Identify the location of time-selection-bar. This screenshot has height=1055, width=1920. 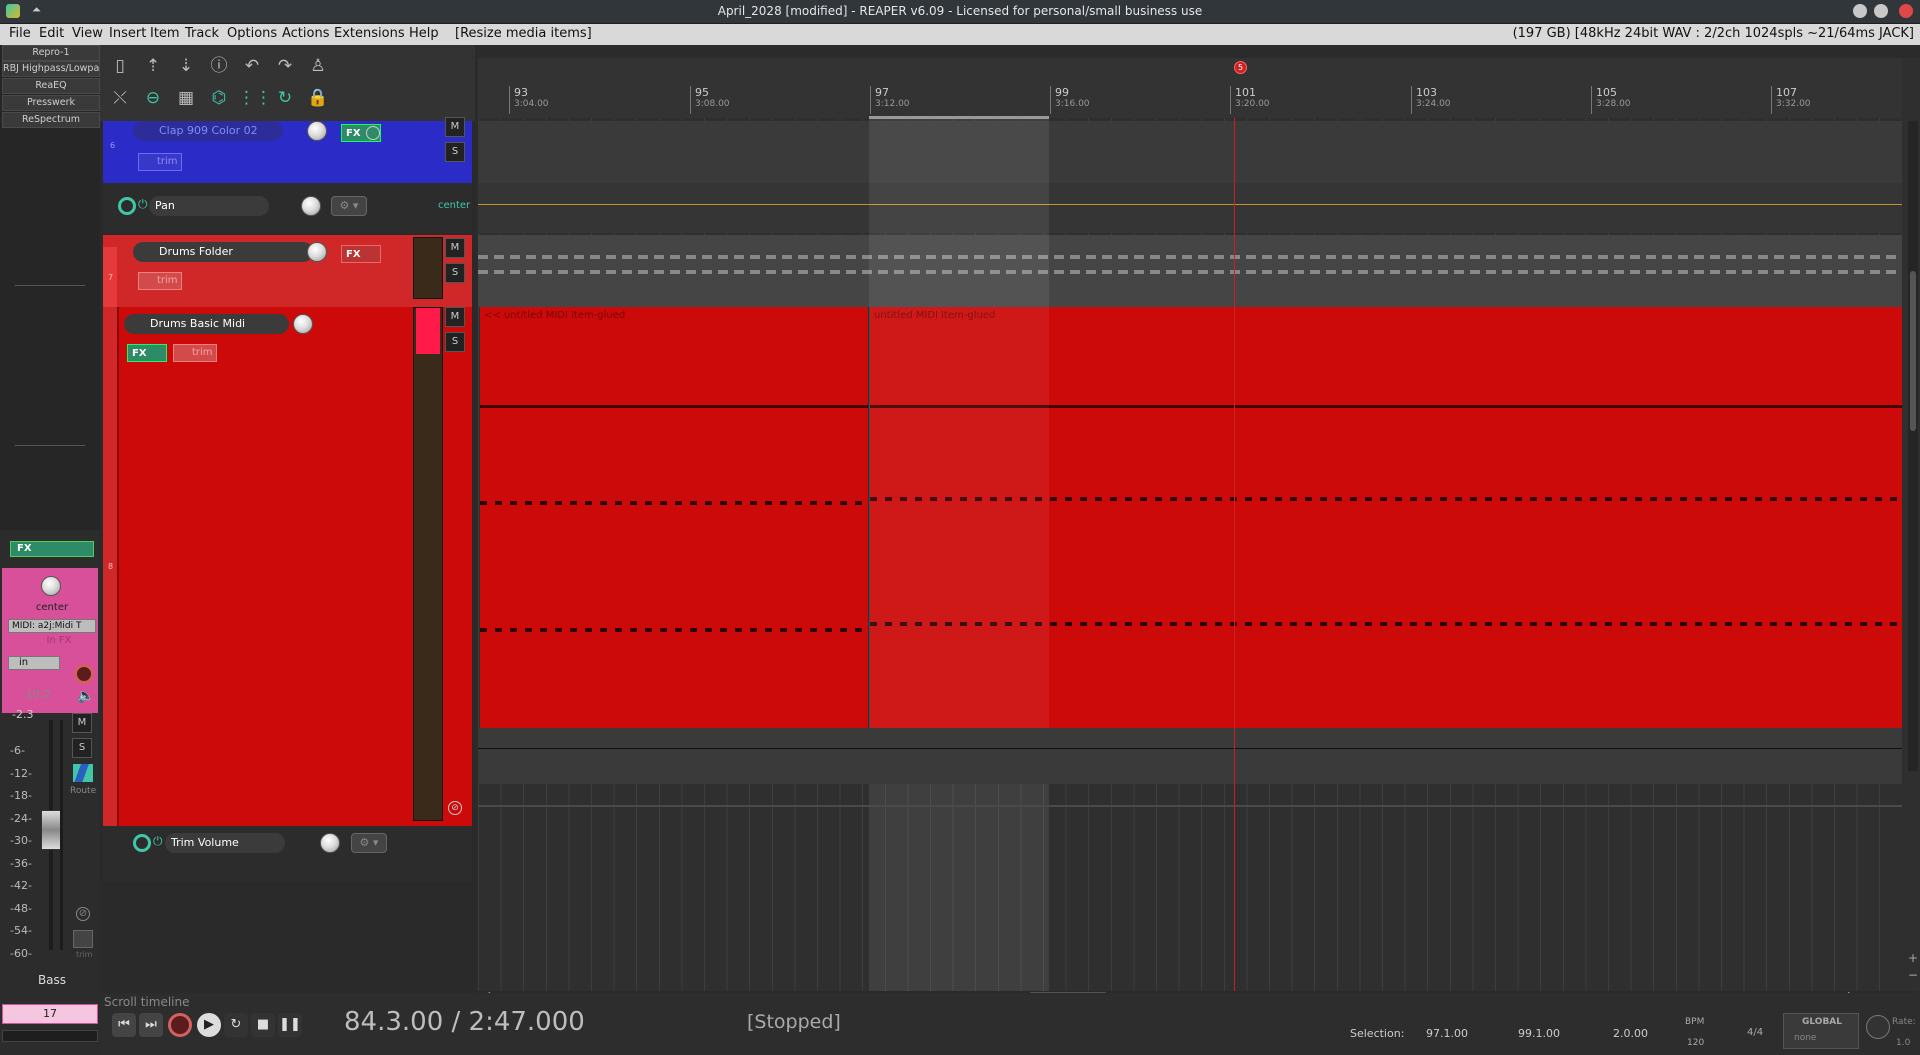
(959, 117).